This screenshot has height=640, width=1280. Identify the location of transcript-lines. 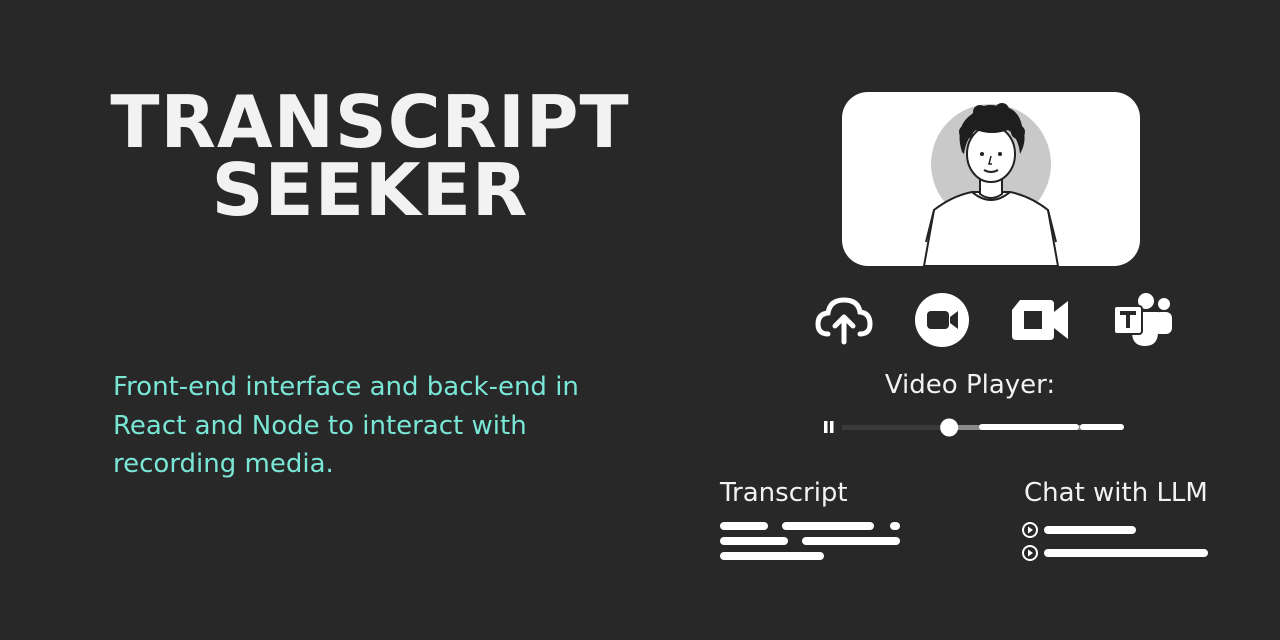
(815, 542).